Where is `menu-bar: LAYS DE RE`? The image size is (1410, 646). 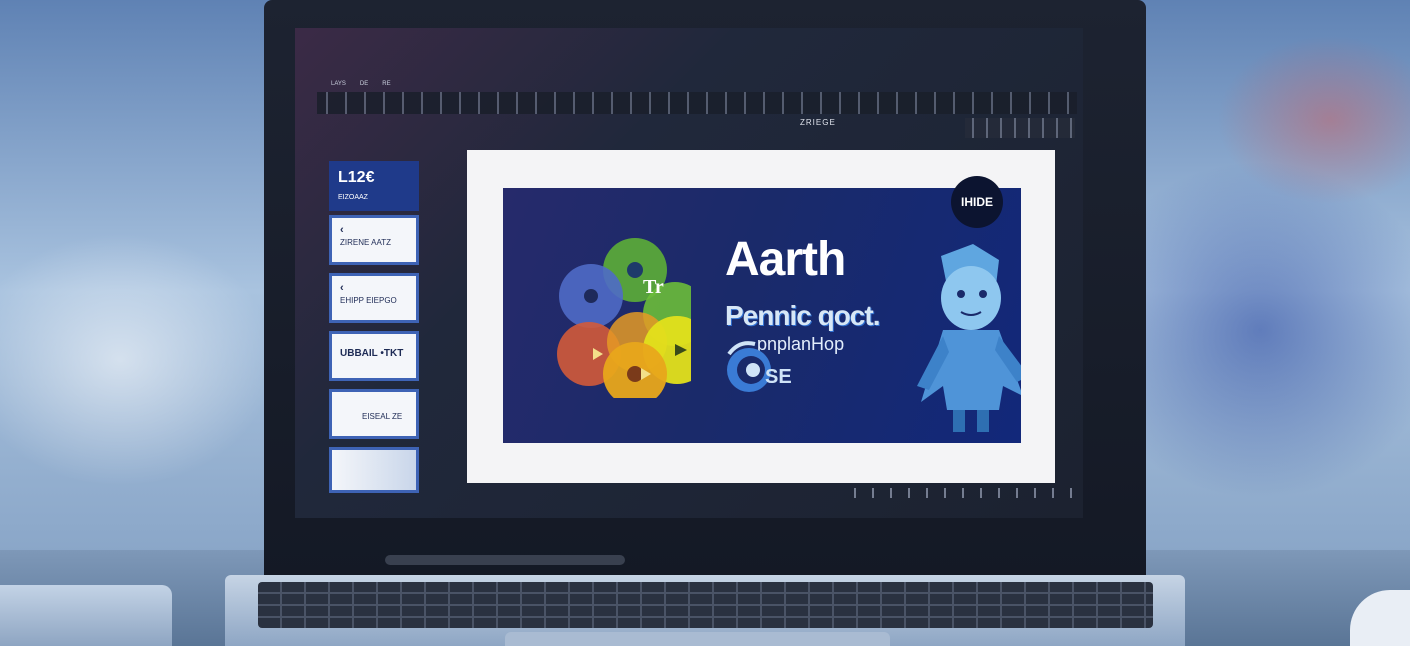 menu-bar: LAYS DE RE is located at coordinates (700, 84).